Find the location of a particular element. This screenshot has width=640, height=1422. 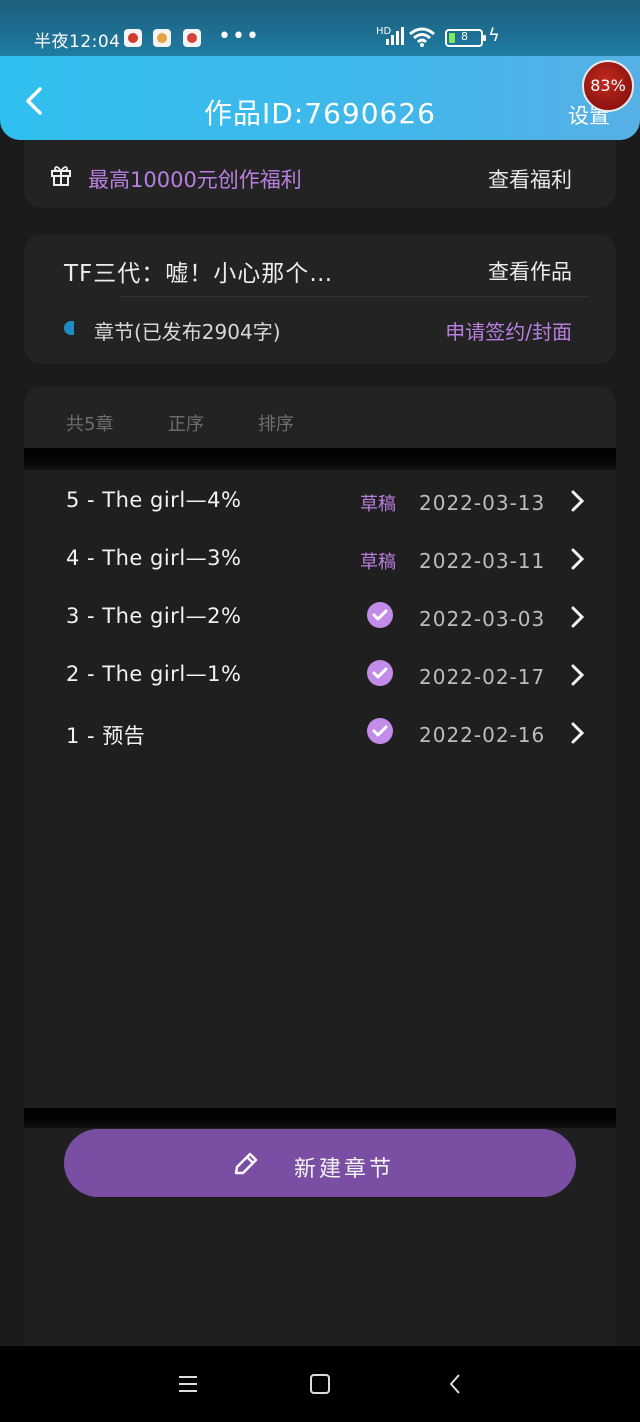

home-icon is located at coordinates (320, 1384).